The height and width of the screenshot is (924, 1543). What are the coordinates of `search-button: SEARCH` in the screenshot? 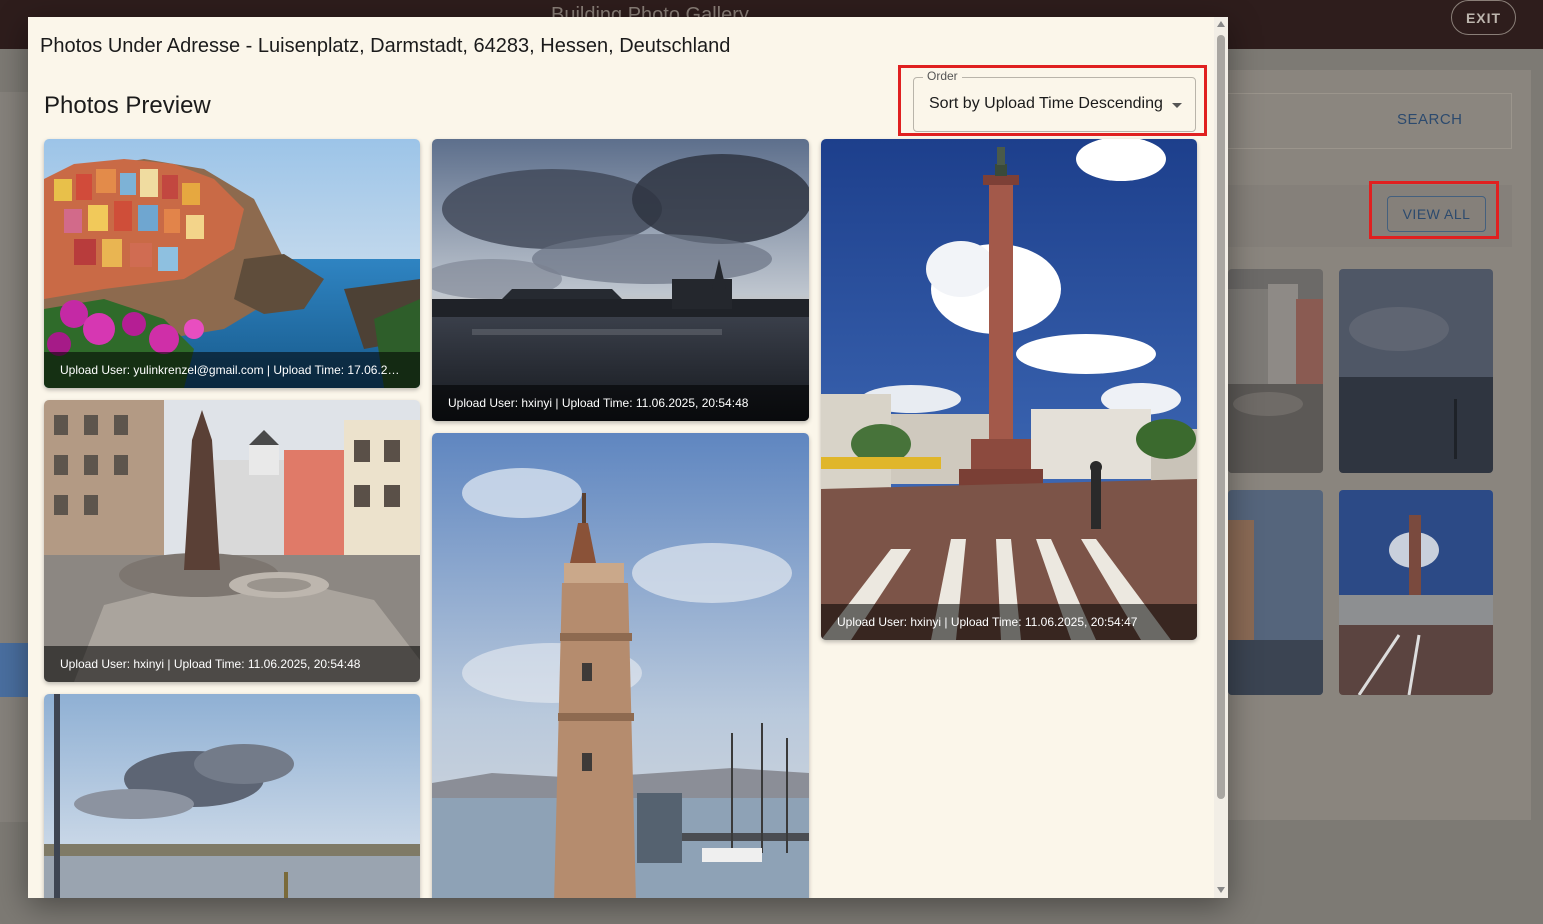 It's located at (1430, 119).